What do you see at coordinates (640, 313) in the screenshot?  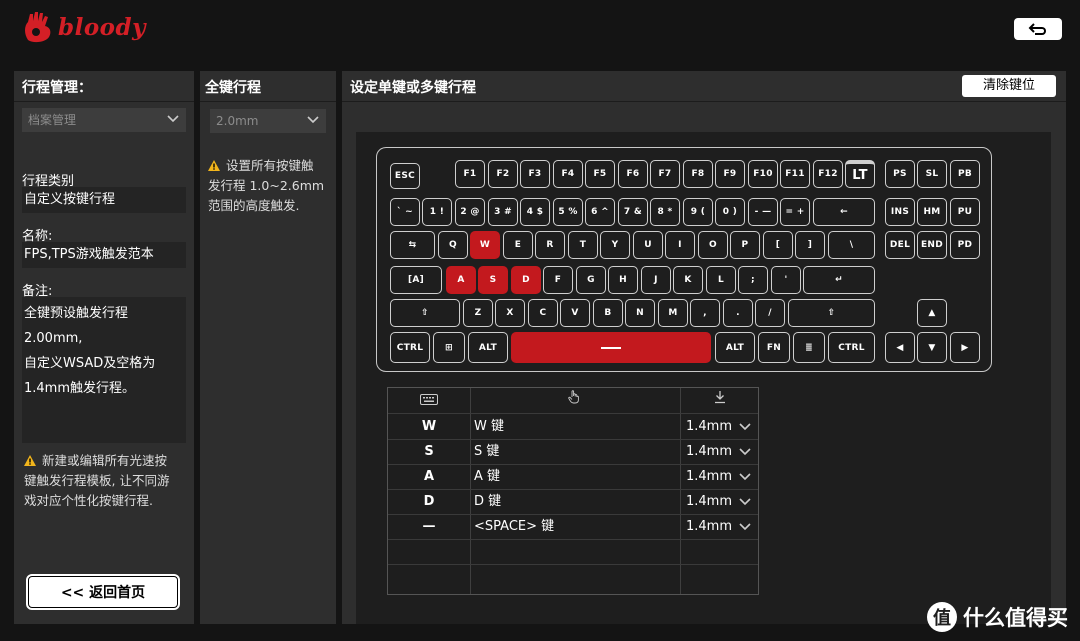 I see `key-n: N` at bounding box center [640, 313].